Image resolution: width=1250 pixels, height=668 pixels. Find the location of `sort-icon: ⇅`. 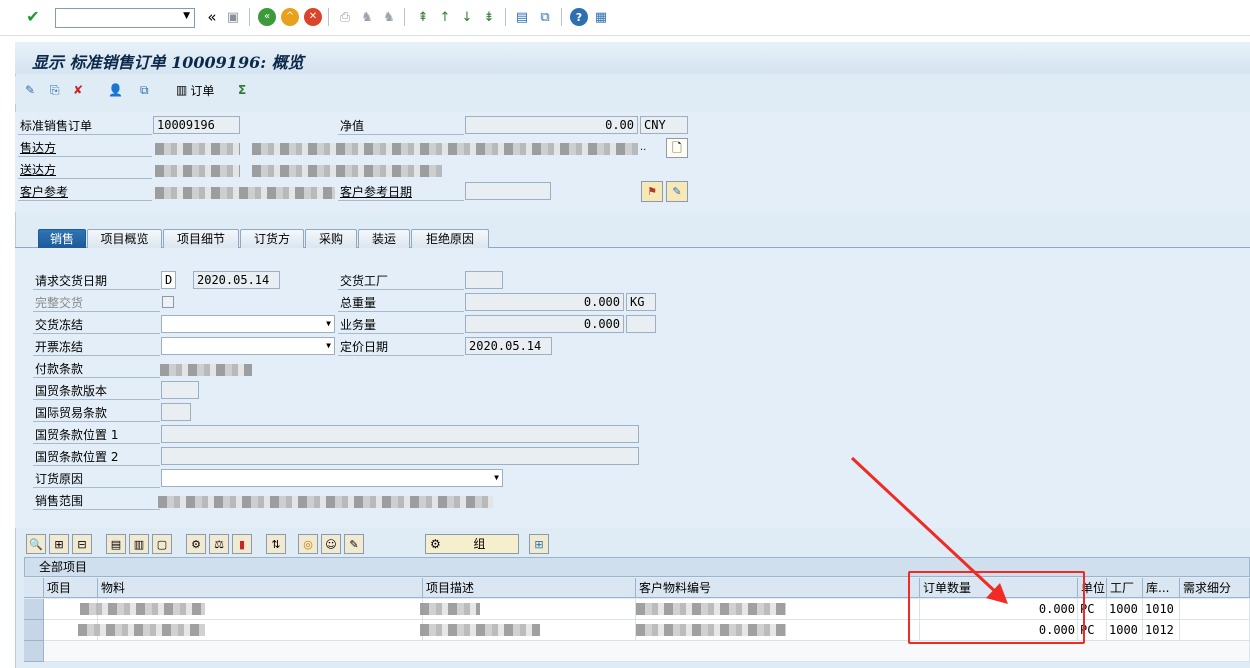

sort-icon: ⇅ is located at coordinates (276, 544).